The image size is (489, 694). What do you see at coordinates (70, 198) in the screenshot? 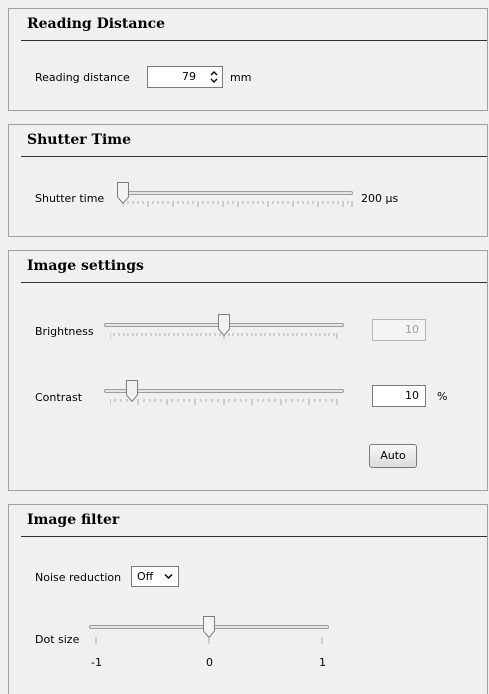
I see `shutter-time-label: Shutter time` at bounding box center [70, 198].